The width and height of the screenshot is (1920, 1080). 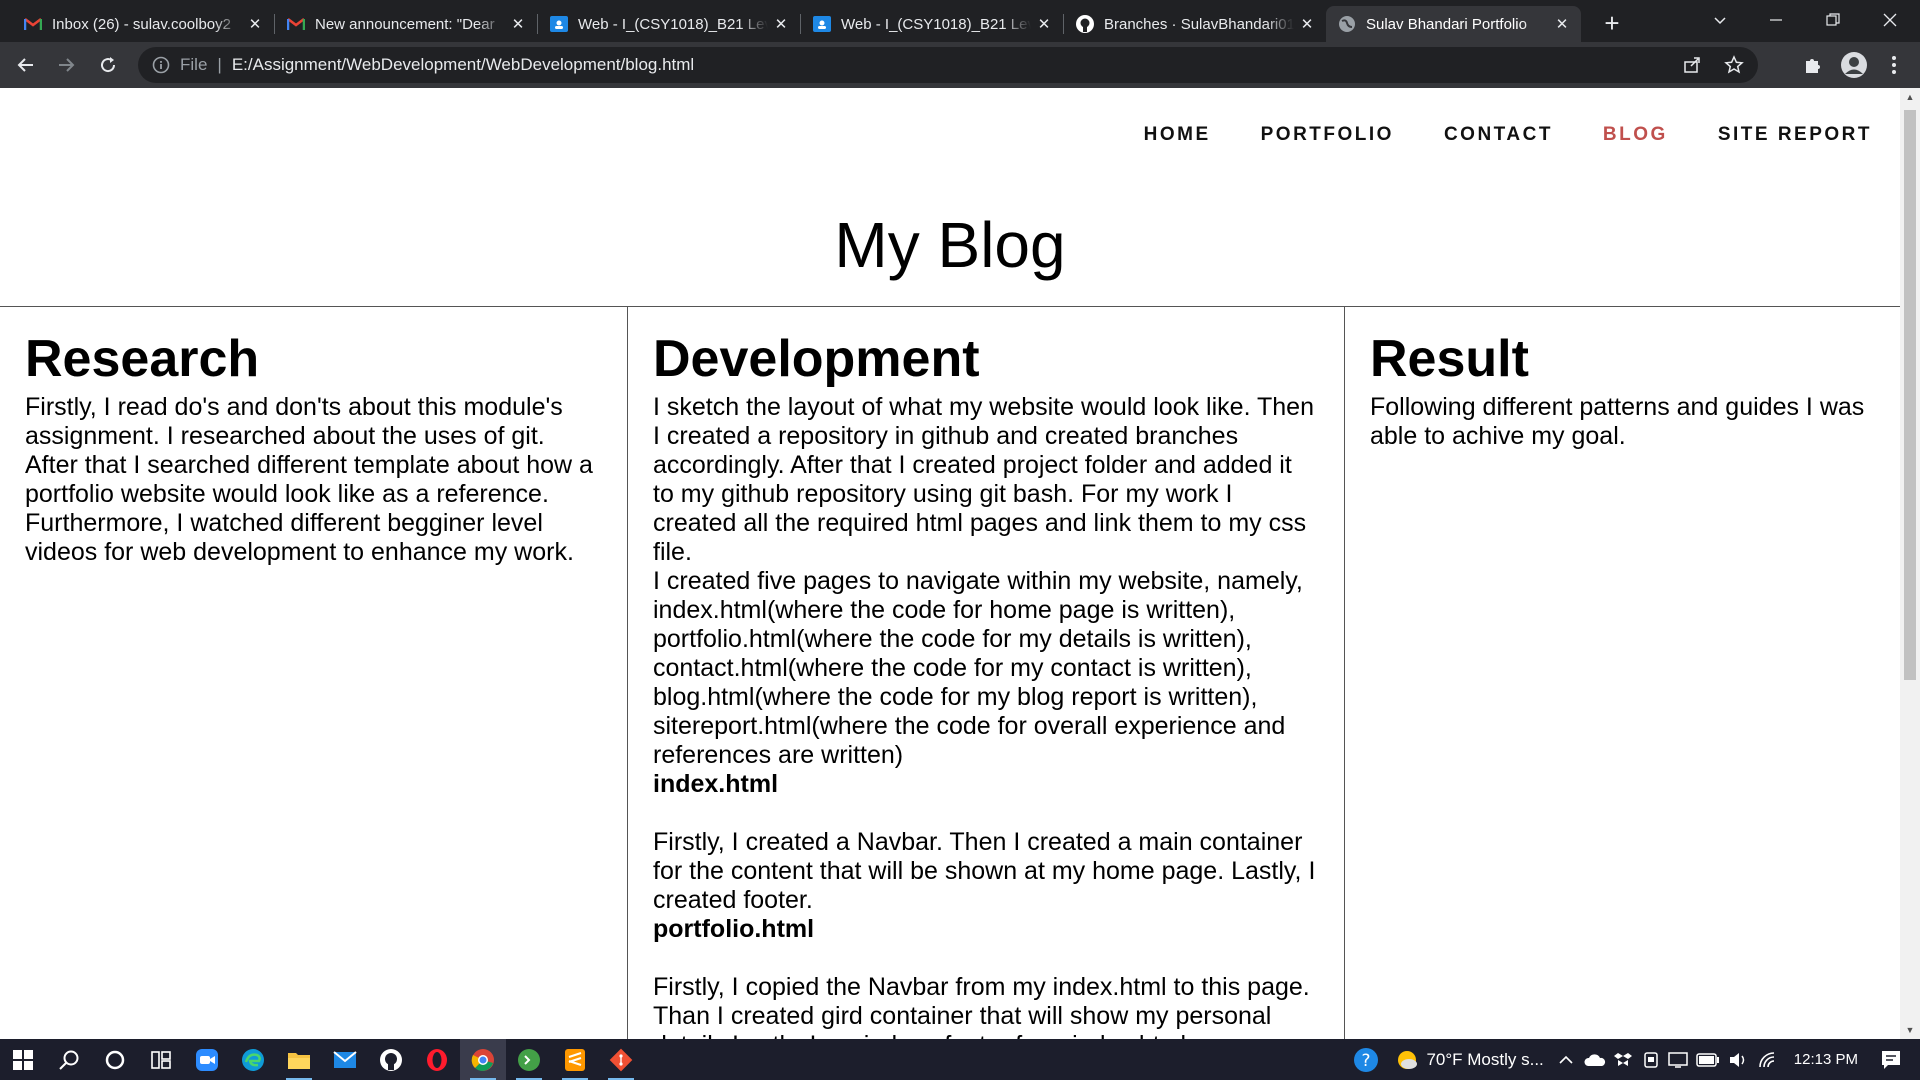 I want to click on classroom-icon, so click(x=822, y=24).